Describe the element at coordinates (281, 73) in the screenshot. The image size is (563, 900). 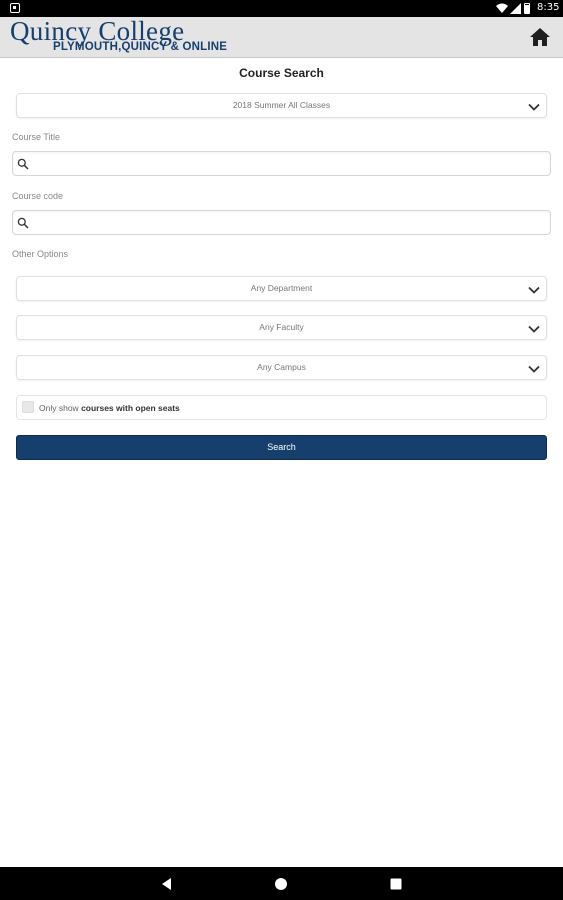
I see `page-title: Course Search` at that location.